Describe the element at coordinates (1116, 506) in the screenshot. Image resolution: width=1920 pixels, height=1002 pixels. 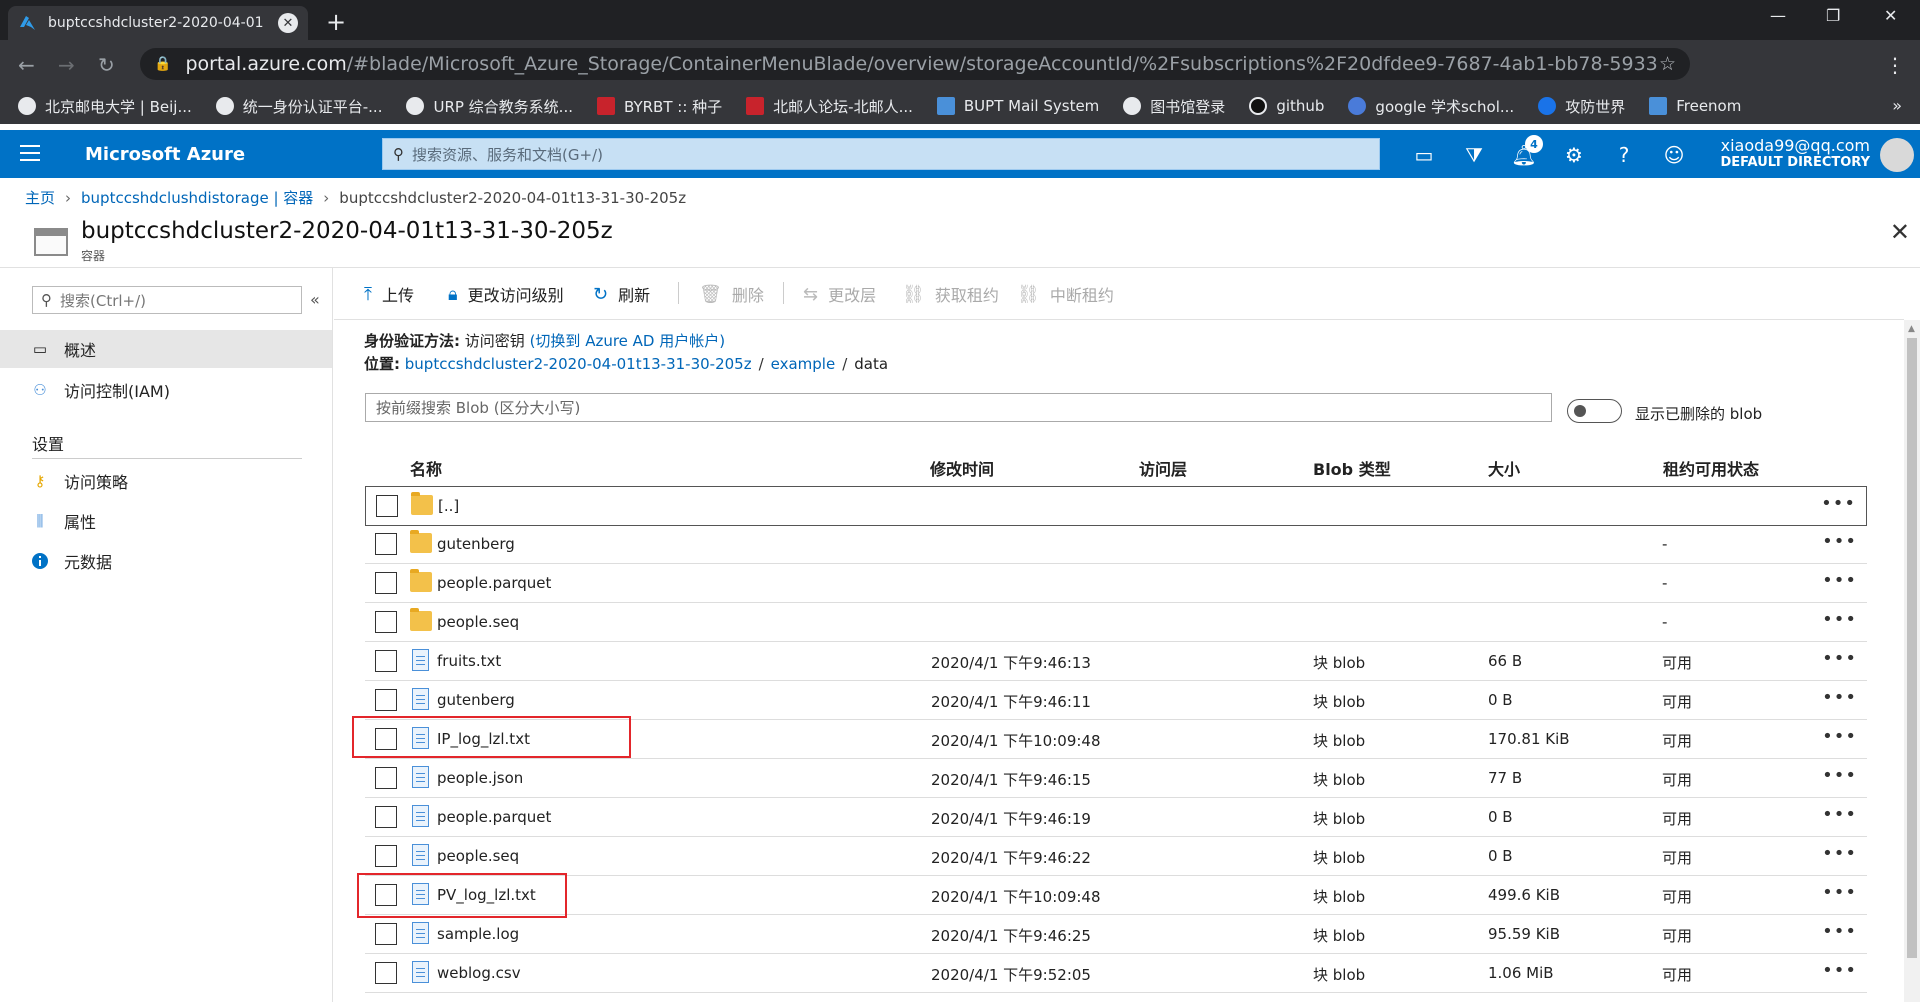
I see `folder-row: [..] •••` at that location.